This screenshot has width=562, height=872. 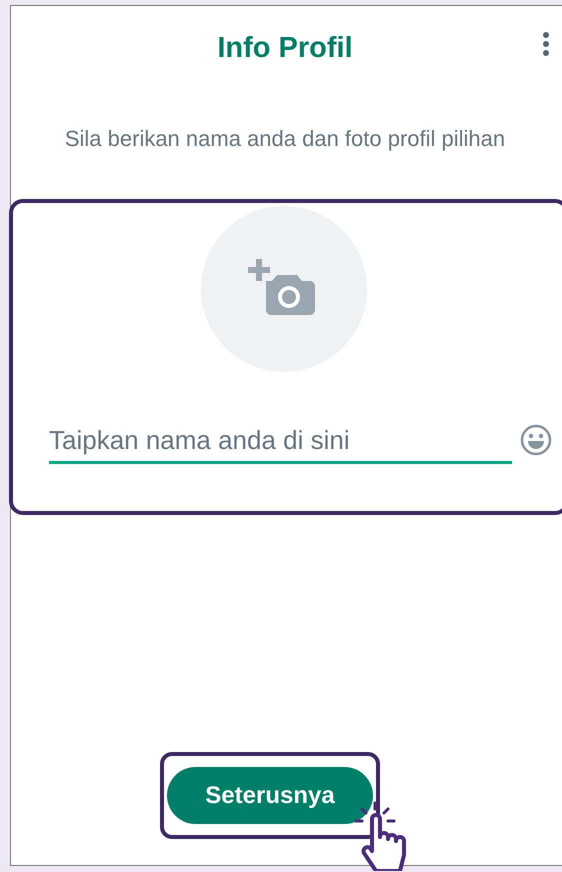 I want to click on more-options-icon, so click(x=546, y=45).